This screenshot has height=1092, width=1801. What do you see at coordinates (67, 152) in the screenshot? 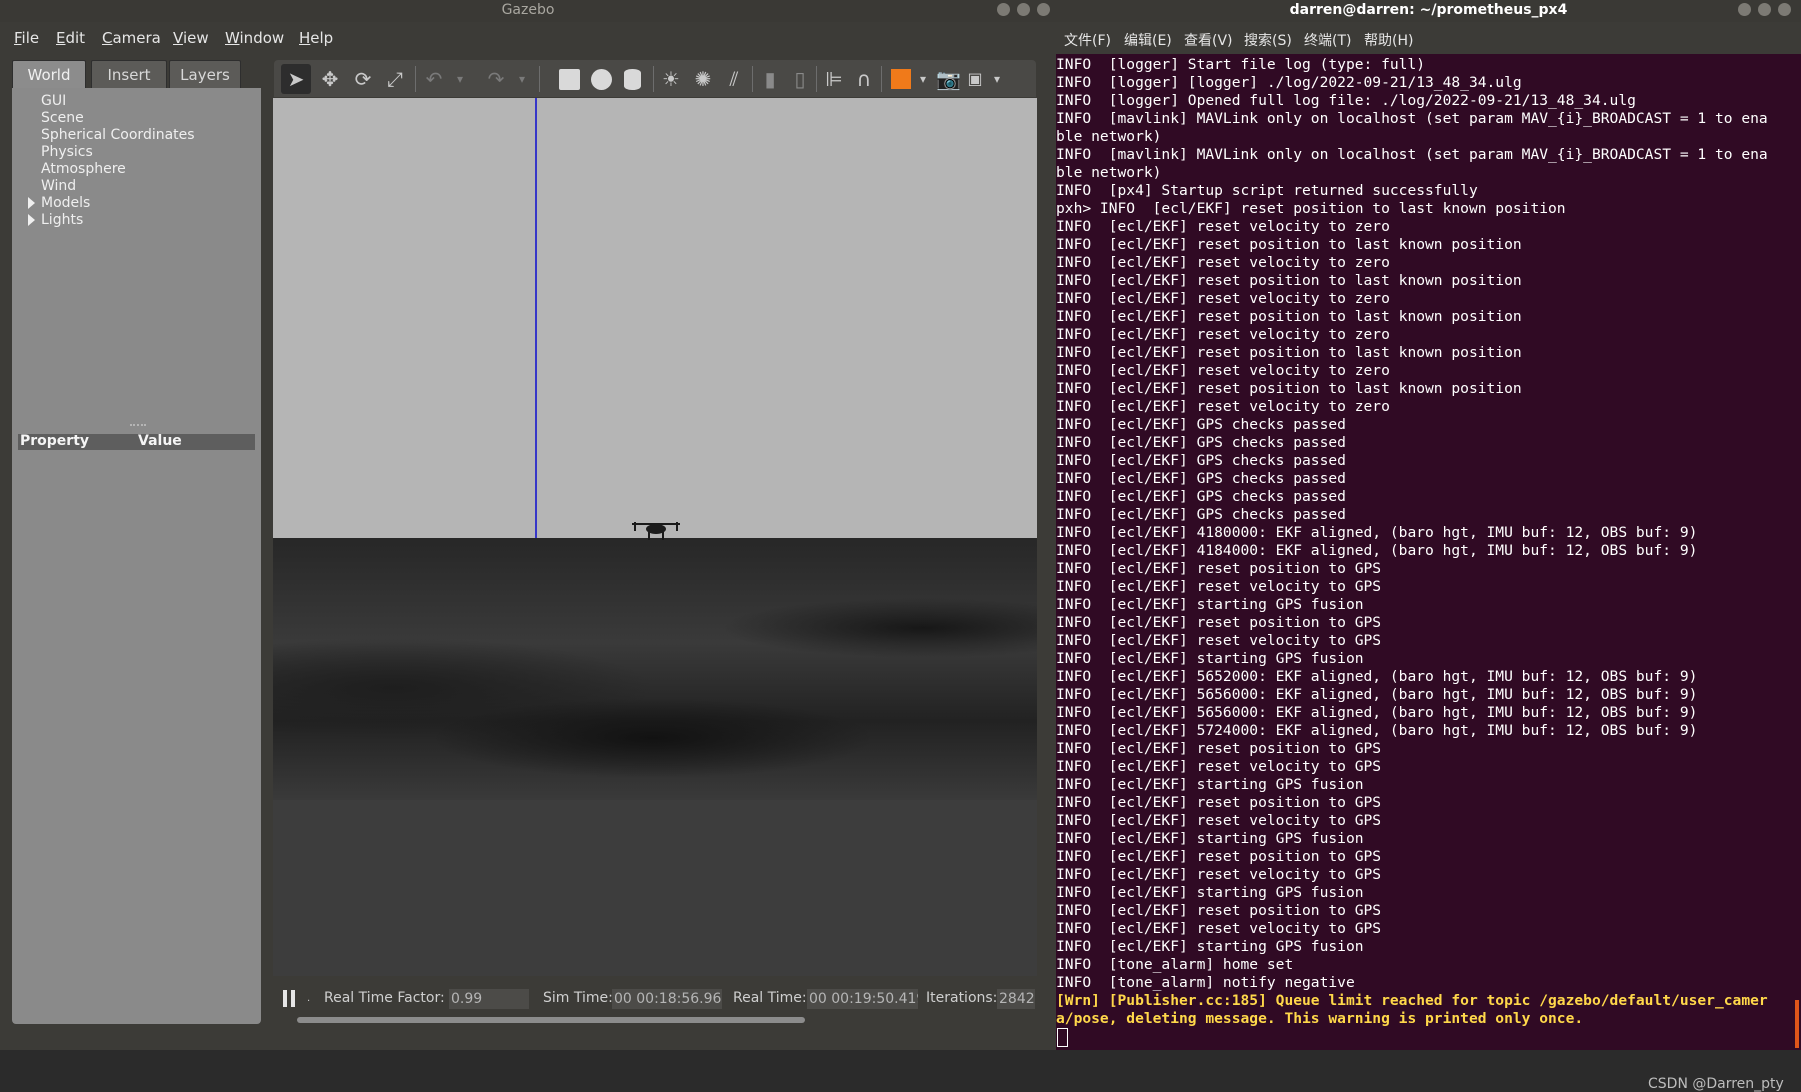
I see `tree-item-physics: Physics` at bounding box center [67, 152].